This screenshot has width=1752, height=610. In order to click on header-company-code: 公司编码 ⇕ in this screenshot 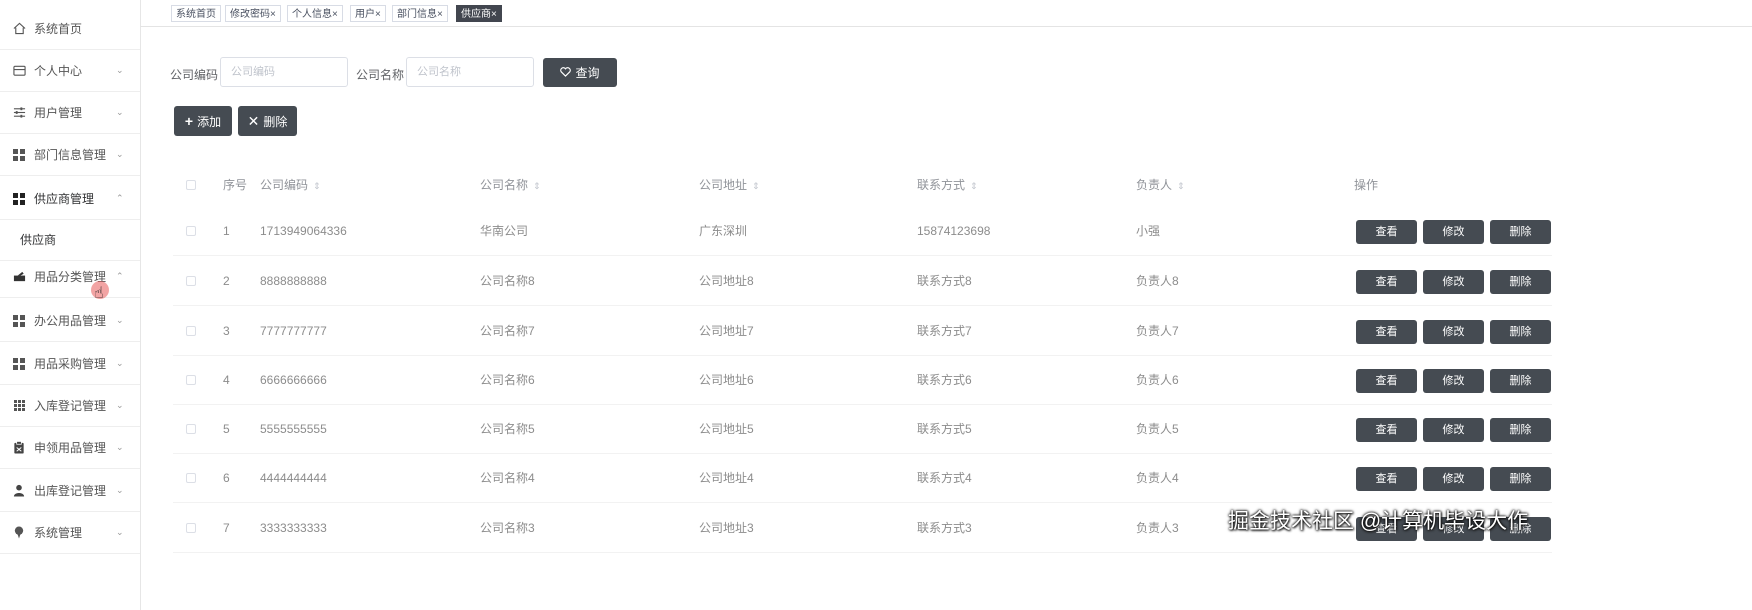, I will do `click(290, 185)`.